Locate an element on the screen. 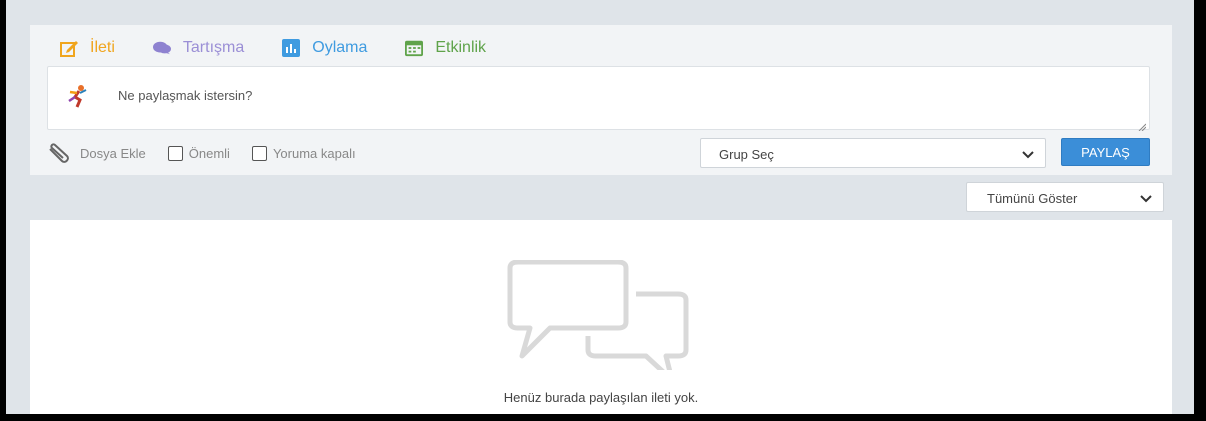 Image resolution: width=1206 pixels, height=421 pixels. comments-closed-checkbox: Yoruma kapalı is located at coordinates (303, 153).